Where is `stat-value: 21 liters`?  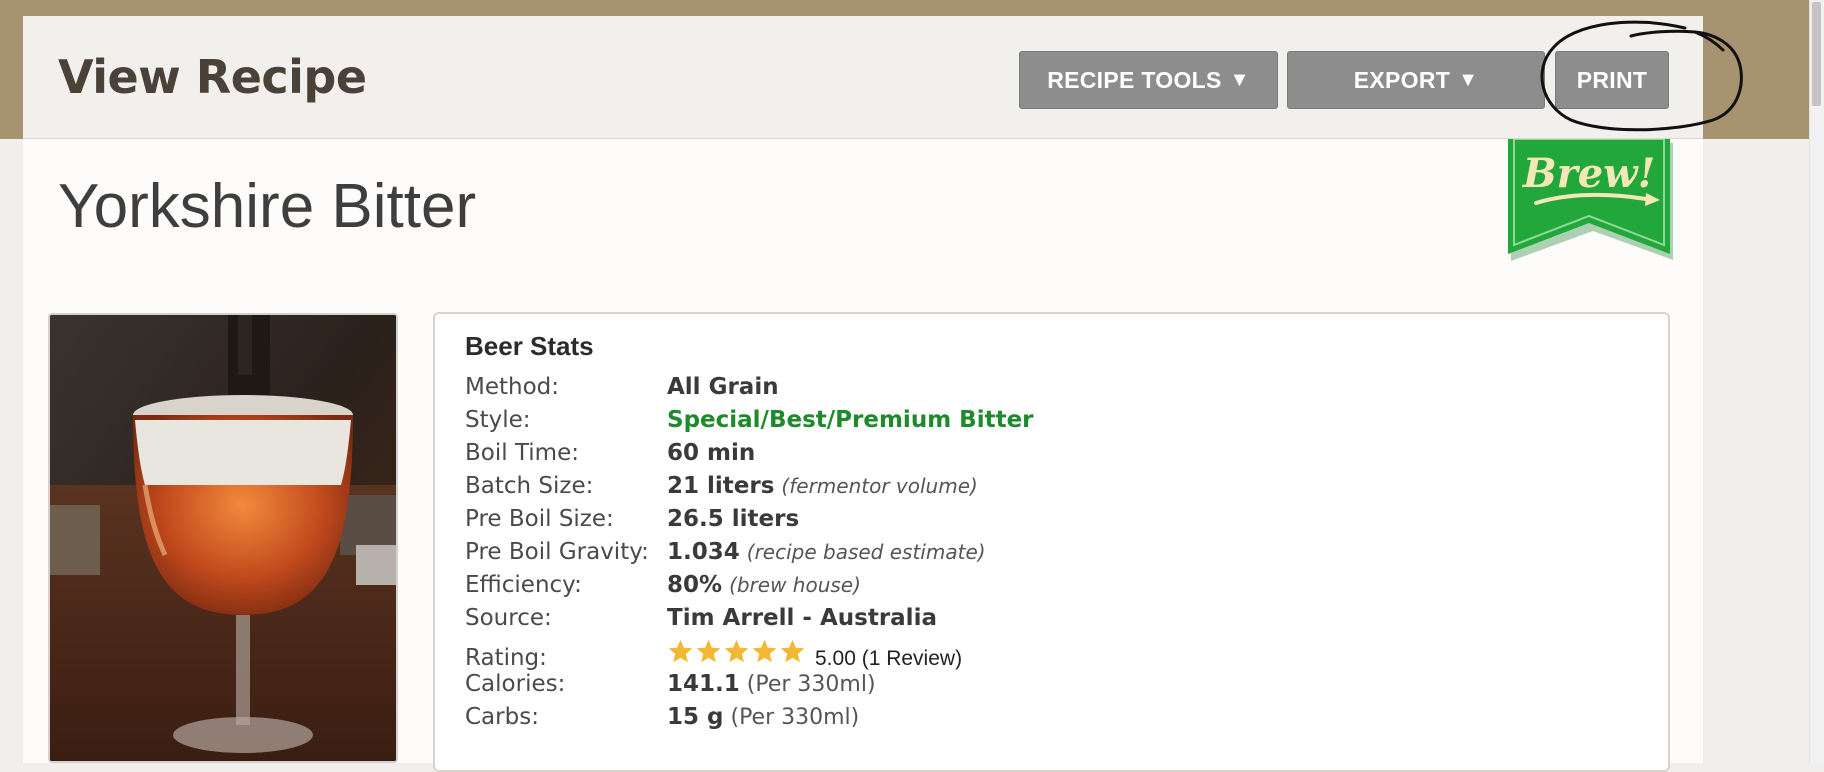
stat-value: 21 liters is located at coordinates (721, 486).